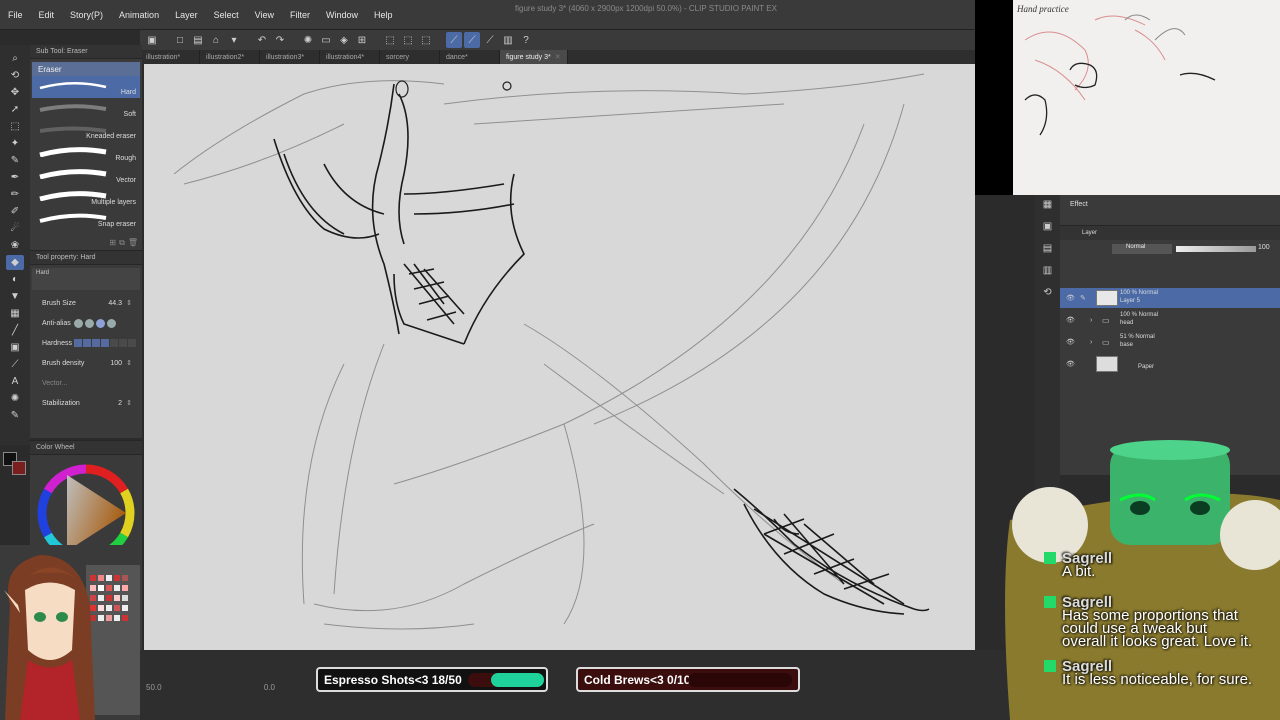  What do you see at coordinates (390, 40) in the screenshot?
I see `deselect-icon: ⬚` at bounding box center [390, 40].